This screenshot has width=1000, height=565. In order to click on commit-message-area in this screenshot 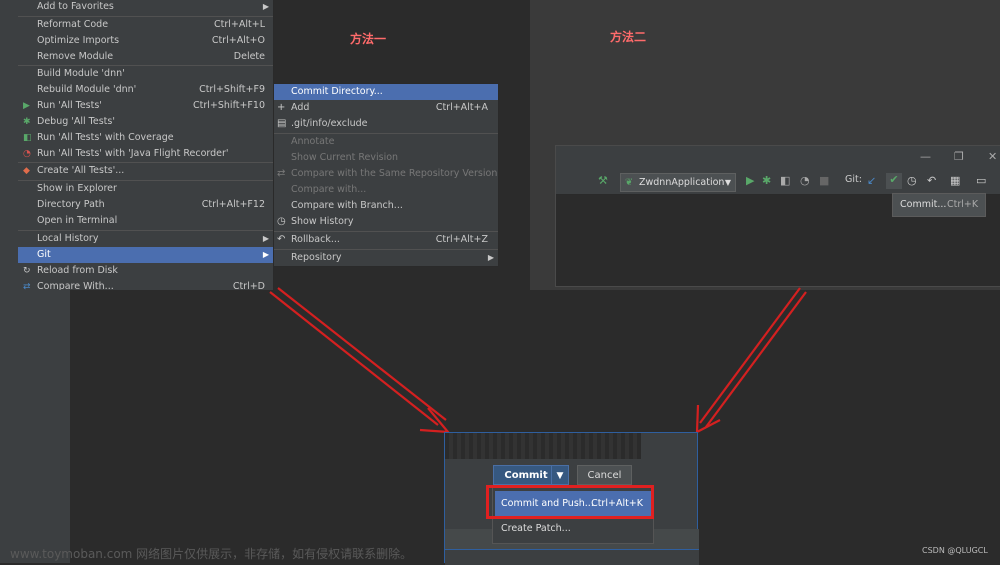, I will do `click(543, 446)`.